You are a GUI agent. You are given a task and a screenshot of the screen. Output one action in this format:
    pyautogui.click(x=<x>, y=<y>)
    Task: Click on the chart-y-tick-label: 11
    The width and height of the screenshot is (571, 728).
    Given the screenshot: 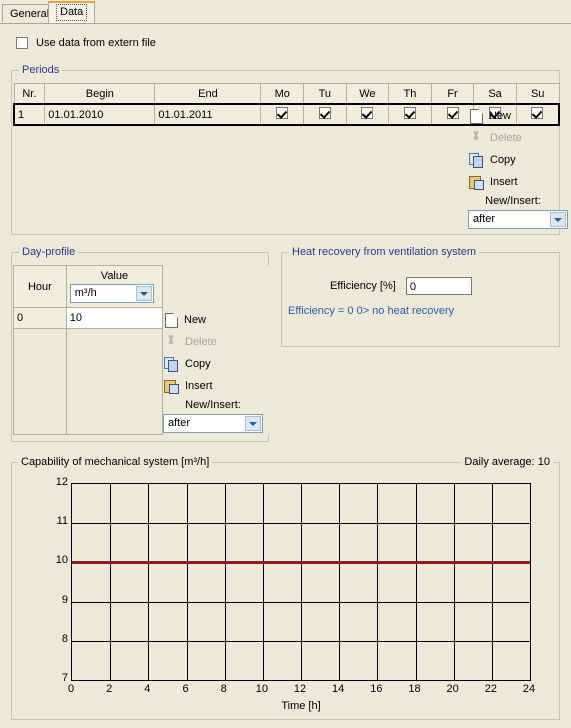 What is the action you would take?
    pyautogui.click(x=62, y=521)
    